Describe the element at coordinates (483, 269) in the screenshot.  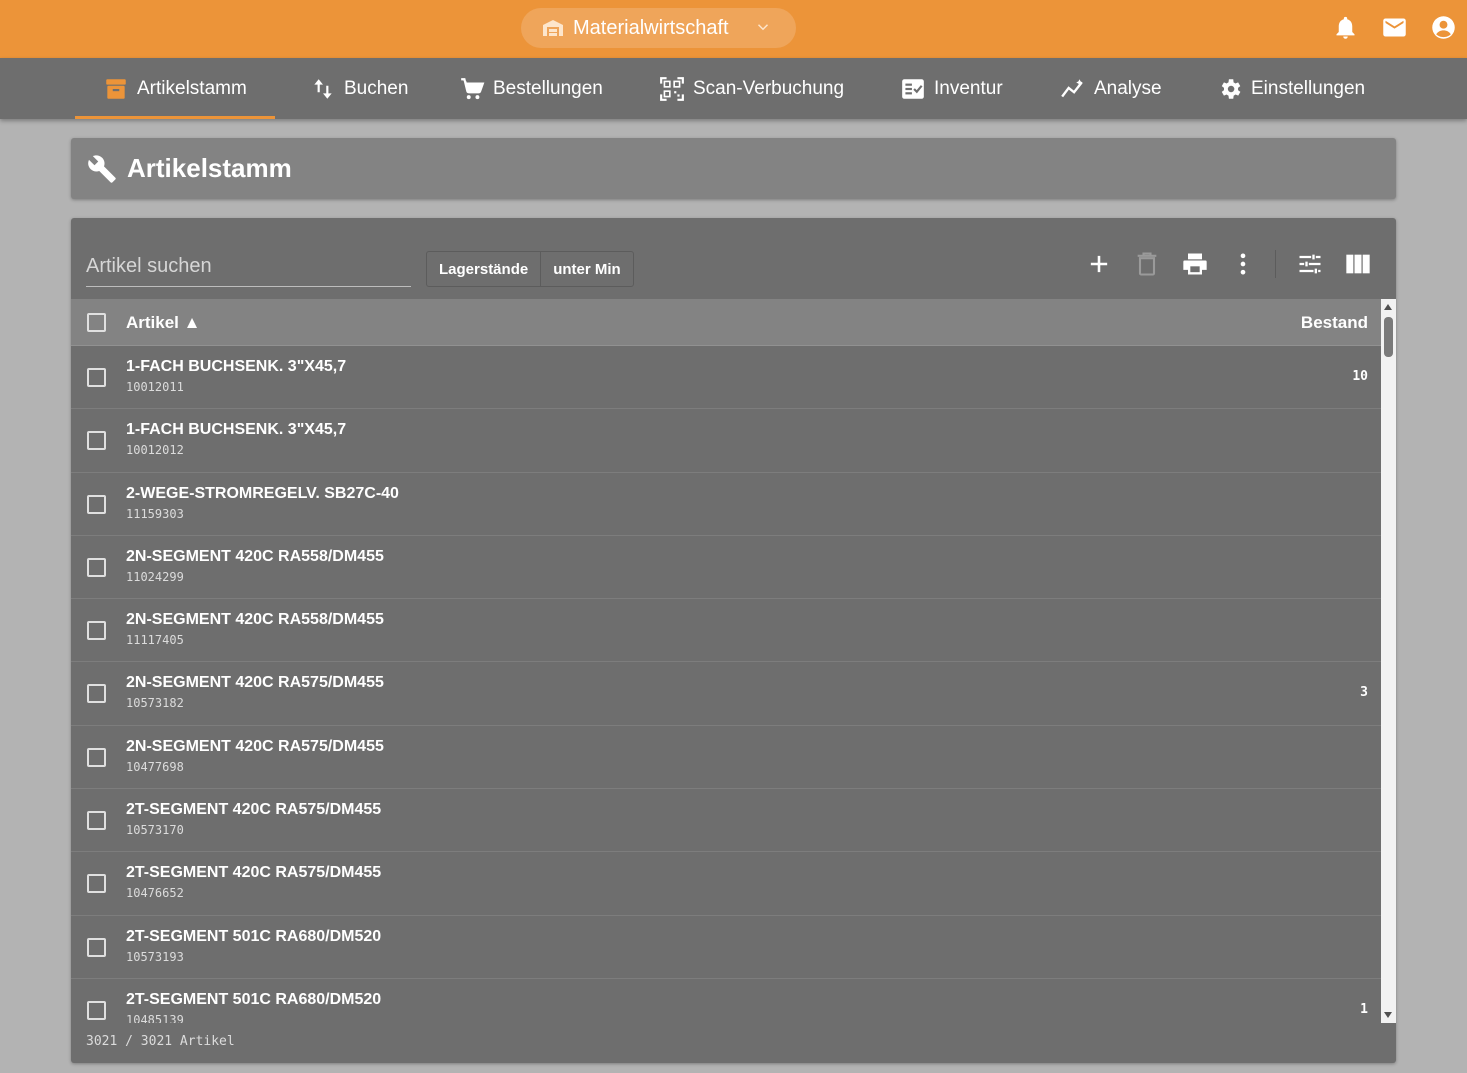
I see `filter-stock-button: Lagerstände` at that location.